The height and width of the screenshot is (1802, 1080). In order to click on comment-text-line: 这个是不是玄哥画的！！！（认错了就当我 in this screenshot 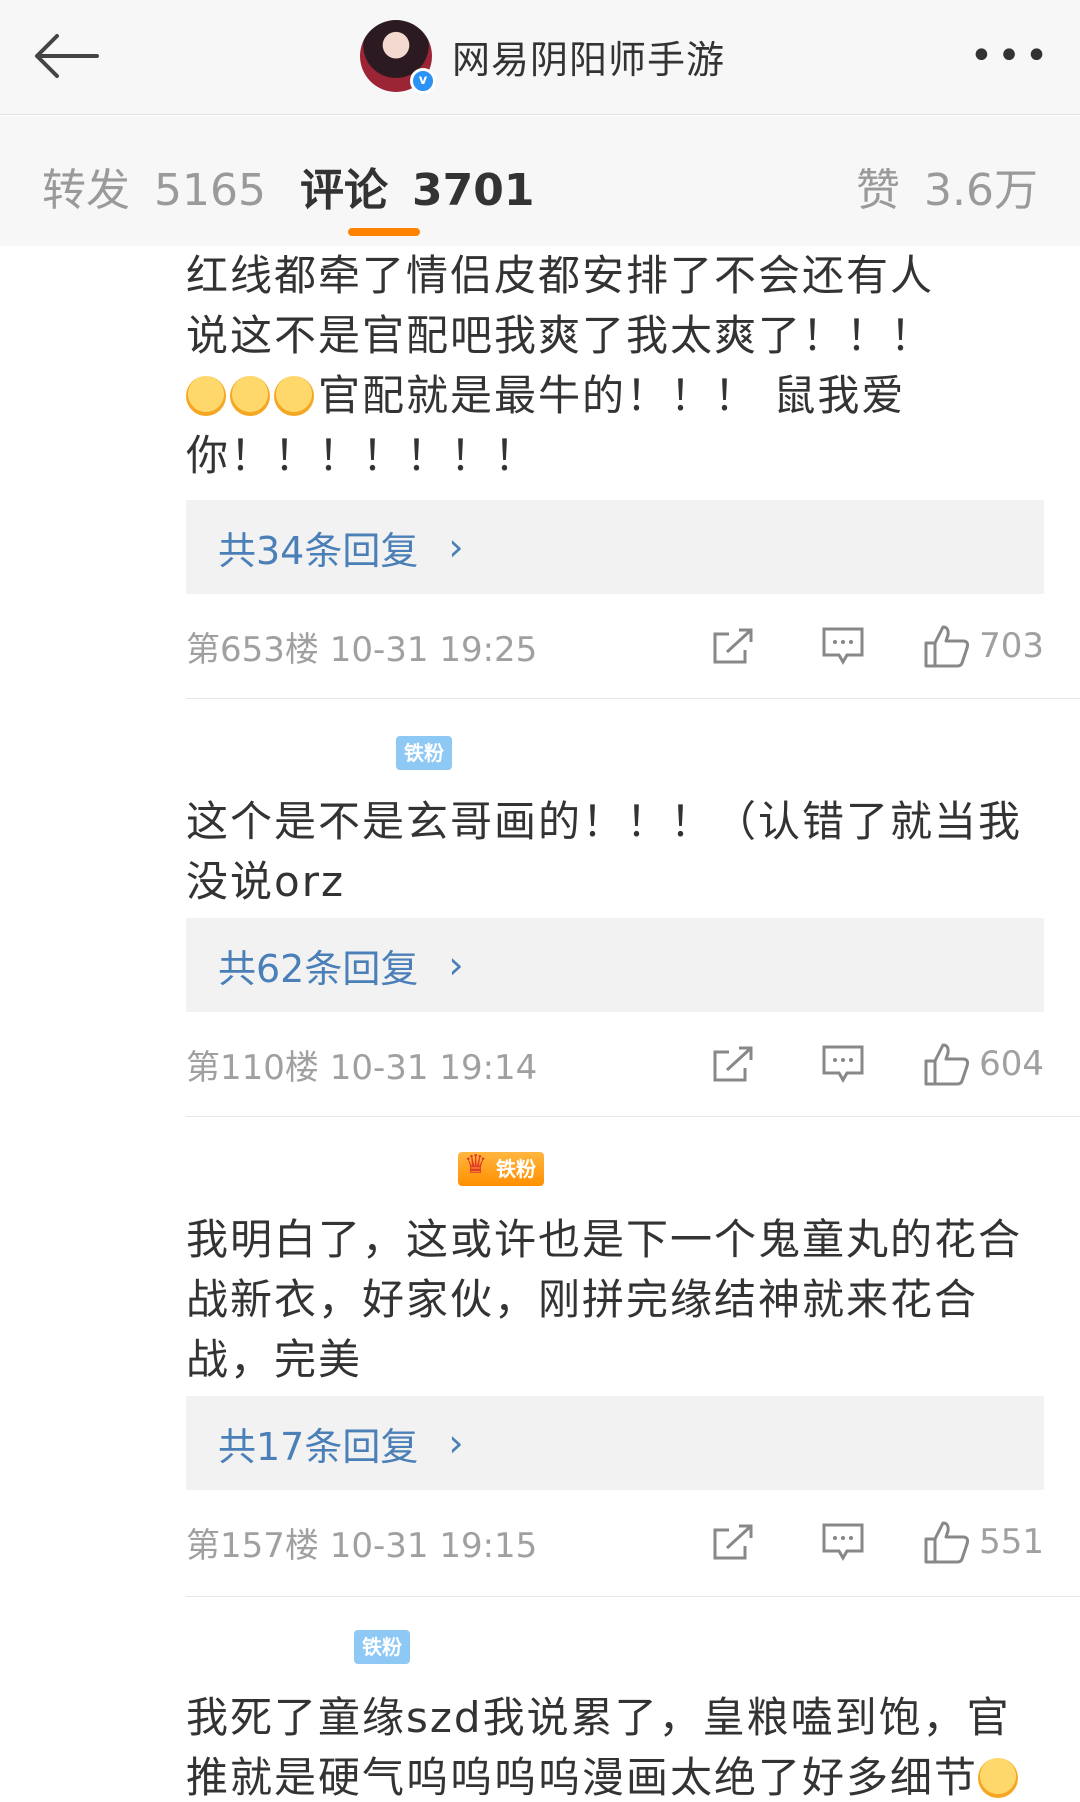, I will do `click(604, 821)`.